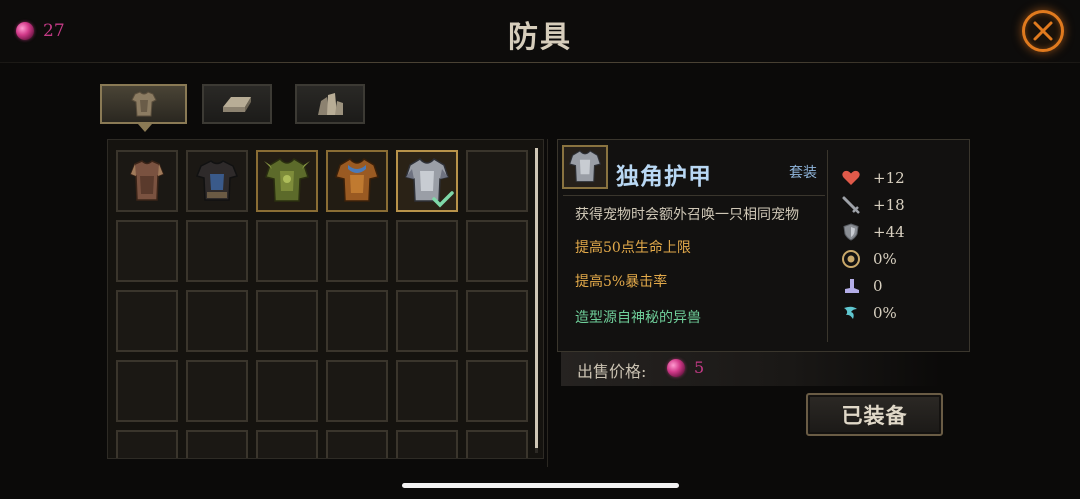  What do you see at coordinates (638, 318) in the screenshot?
I see `item-flavor-text: 造型源自神秘的异兽` at bounding box center [638, 318].